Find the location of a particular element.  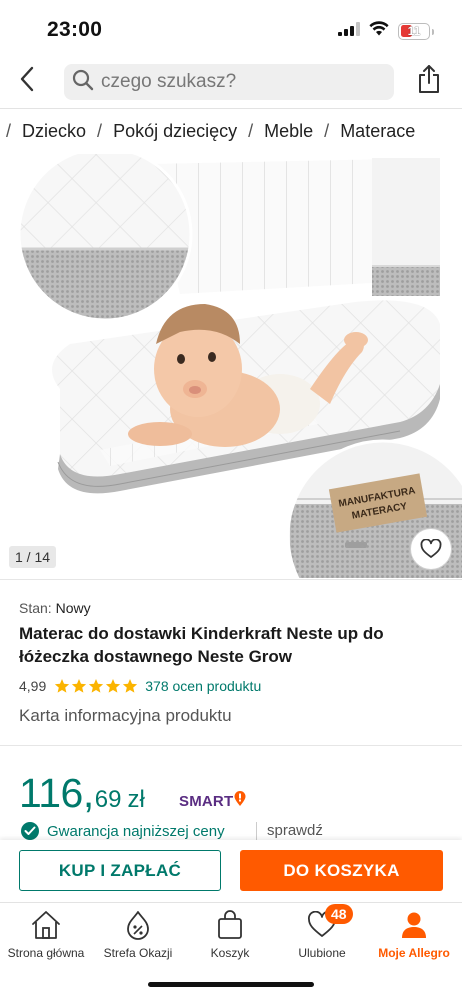

condition-value: Nowy is located at coordinates (73, 608).